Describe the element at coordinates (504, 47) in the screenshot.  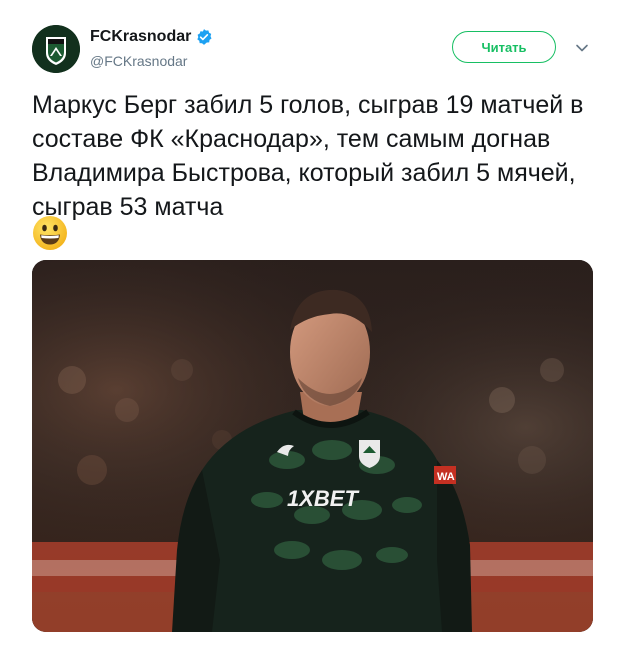
I see `follow-button: Читать` at that location.